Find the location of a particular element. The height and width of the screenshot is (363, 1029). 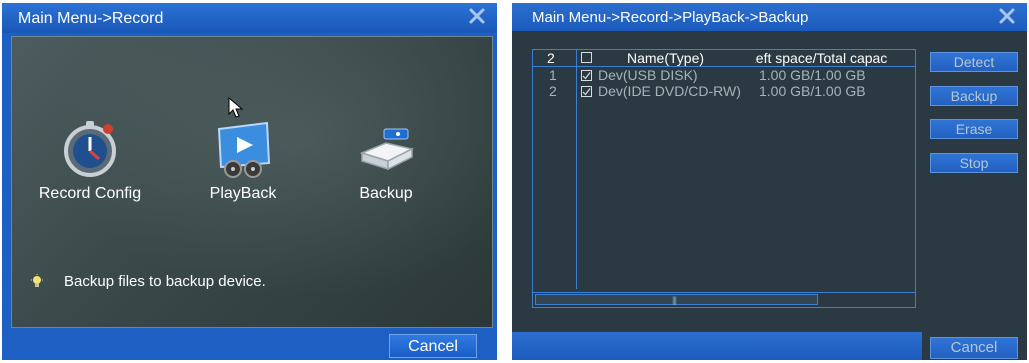

lightbulb-icon is located at coordinates (37, 281).